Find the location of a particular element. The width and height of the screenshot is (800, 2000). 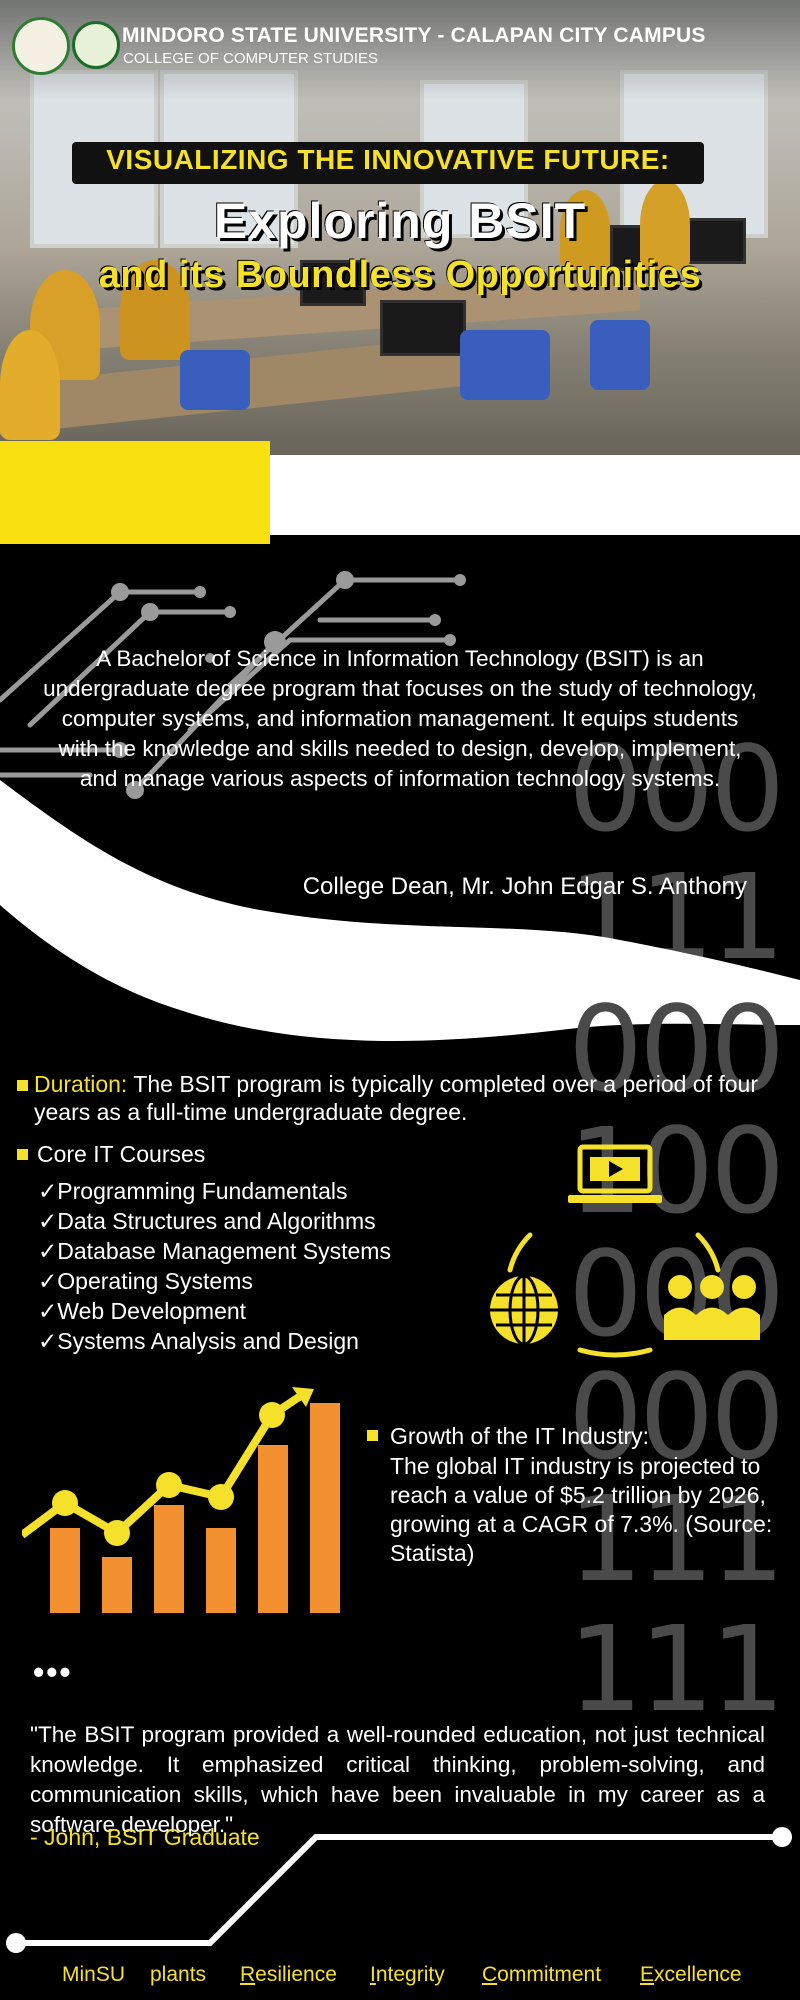

footer-value-integrity: Integrity is located at coordinates (407, 1975).